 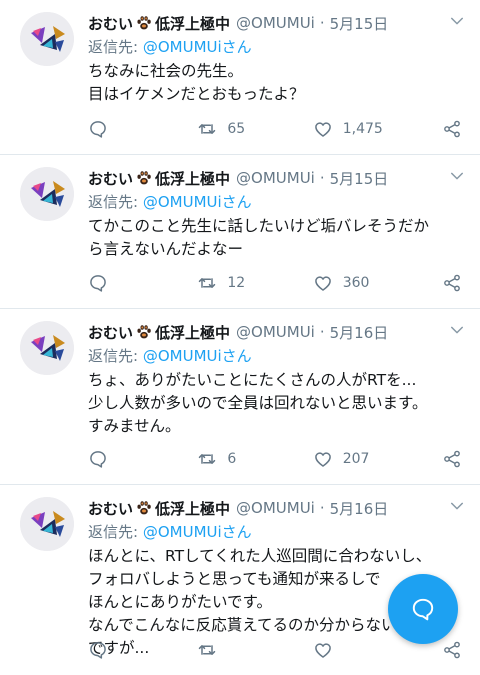 I want to click on retweet-button: 6, so click(x=254, y=459).